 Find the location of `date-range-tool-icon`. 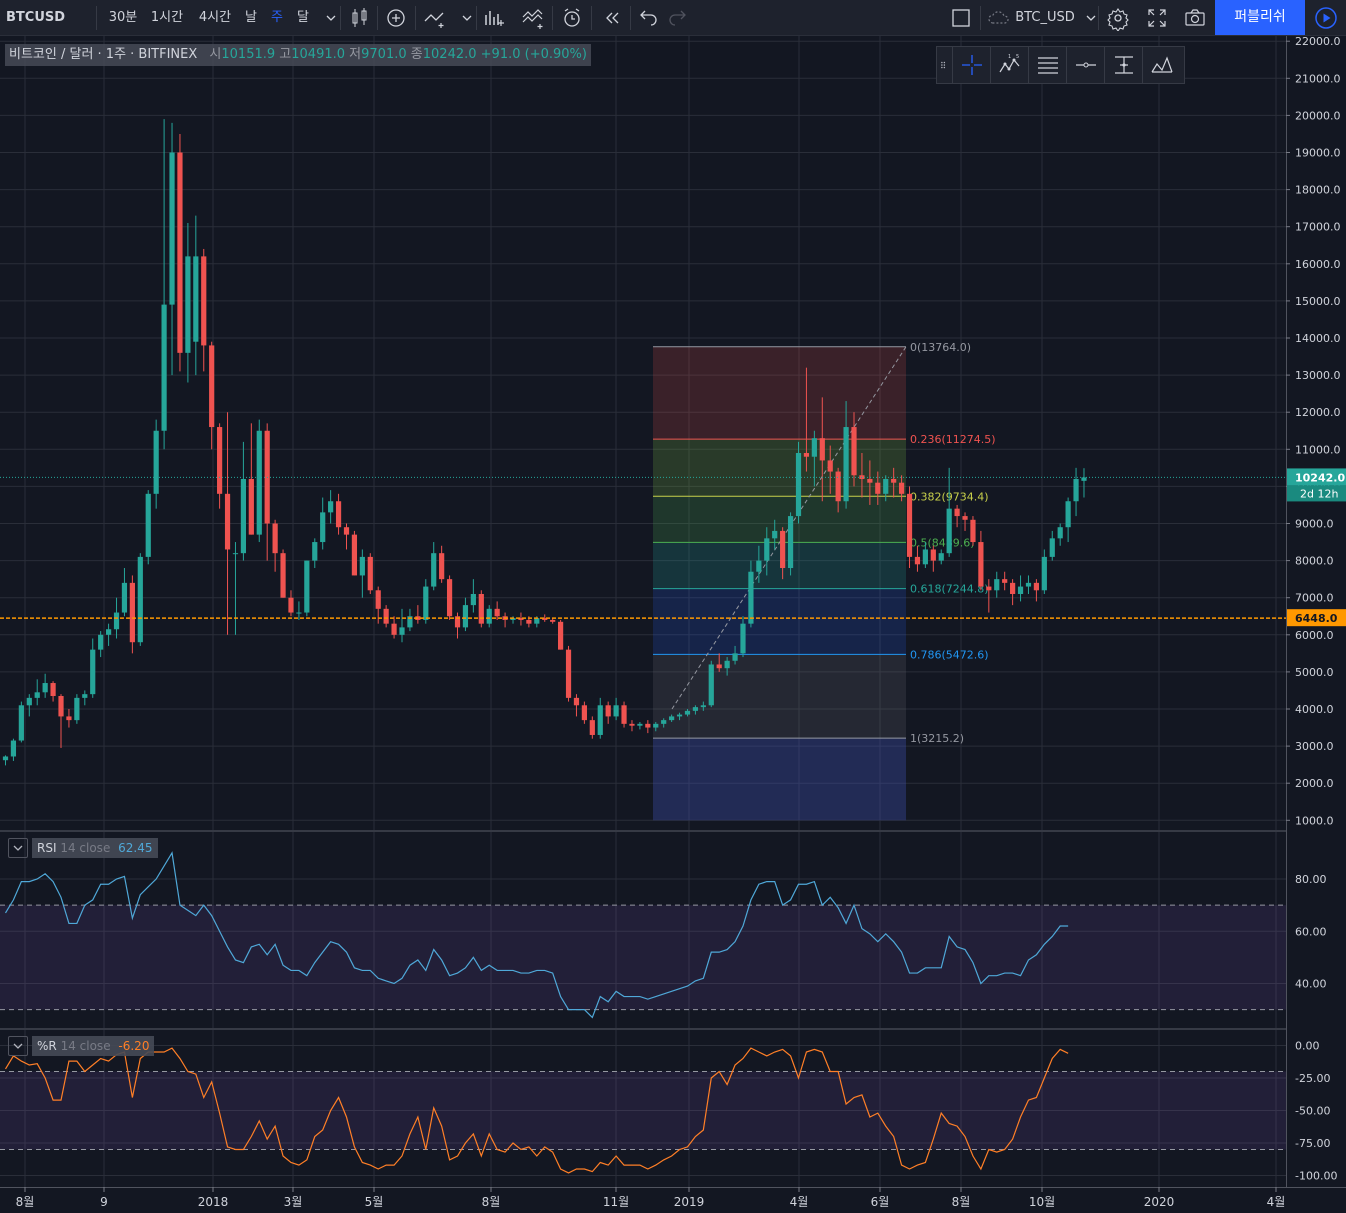

date-range-tool-icon is located at coordinates (1124, 65).